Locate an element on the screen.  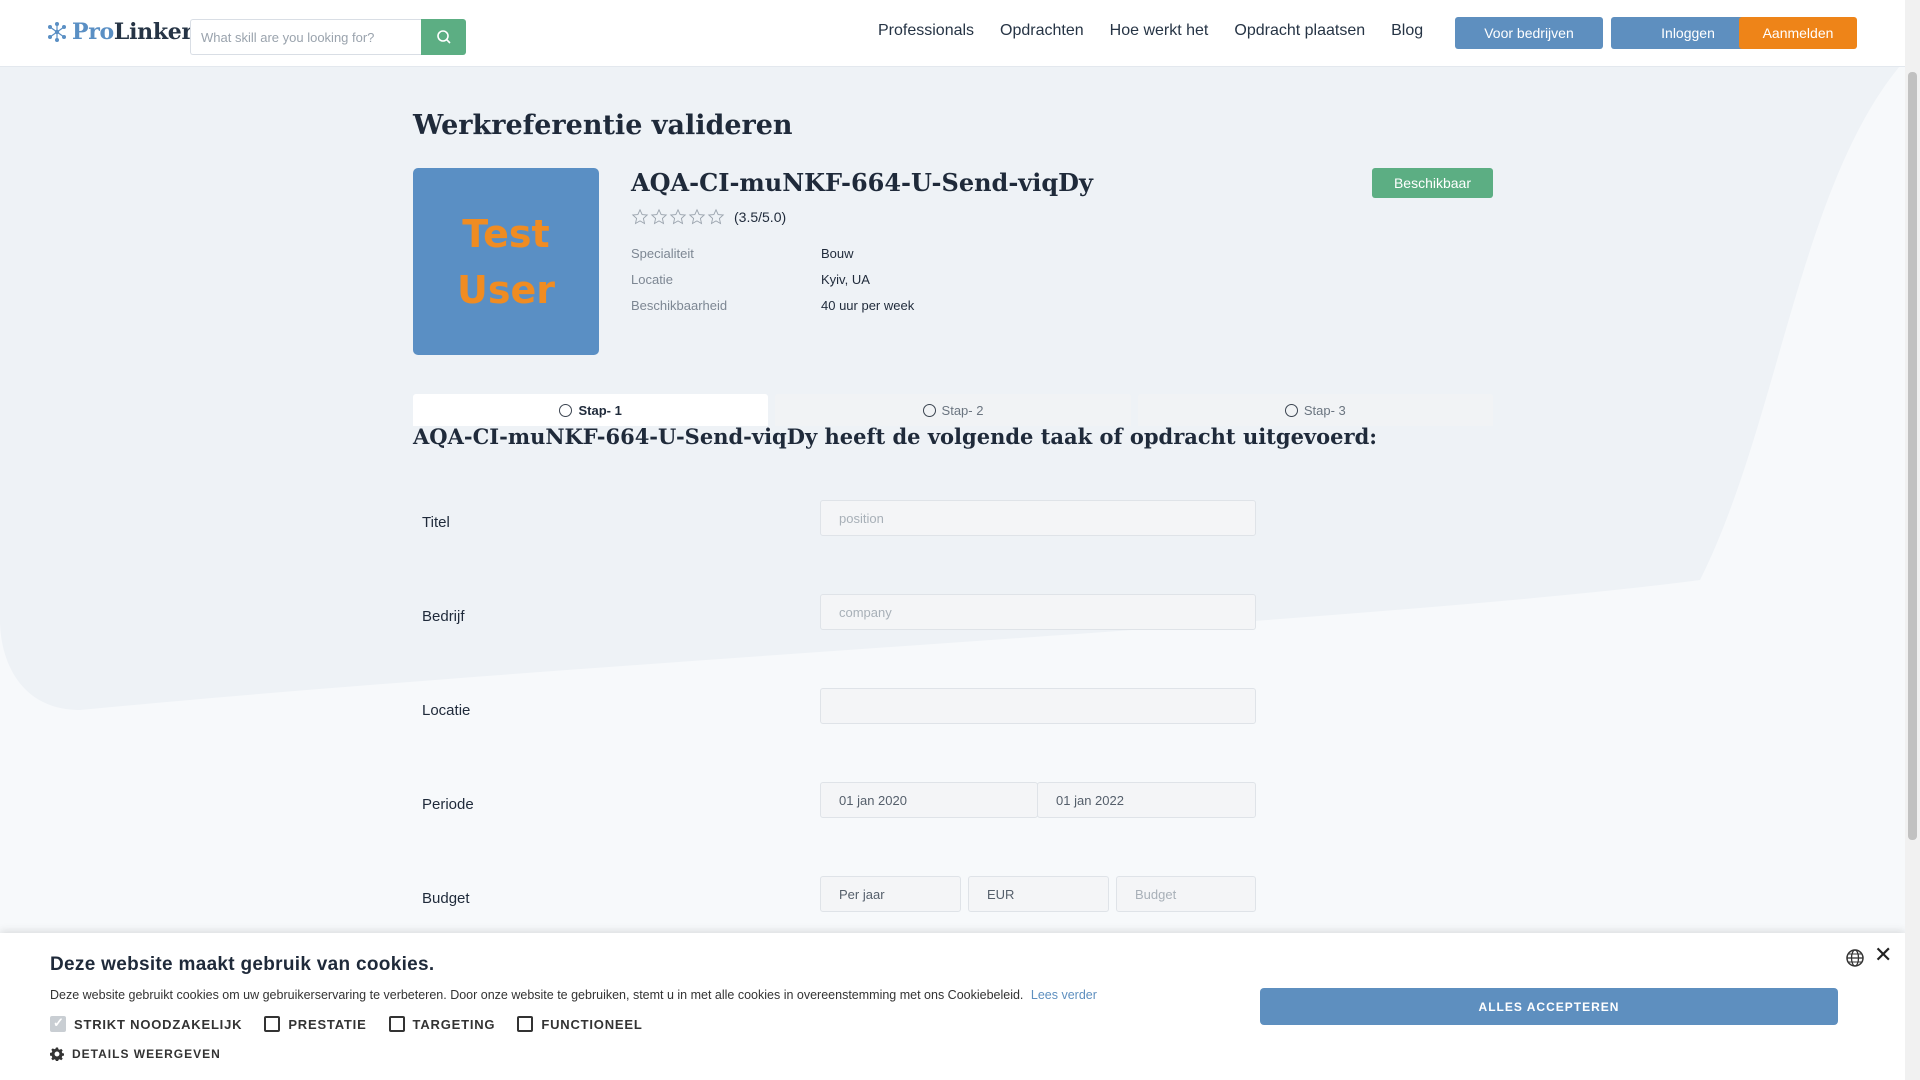
budget-period-select is located at coordinates (890, 894).